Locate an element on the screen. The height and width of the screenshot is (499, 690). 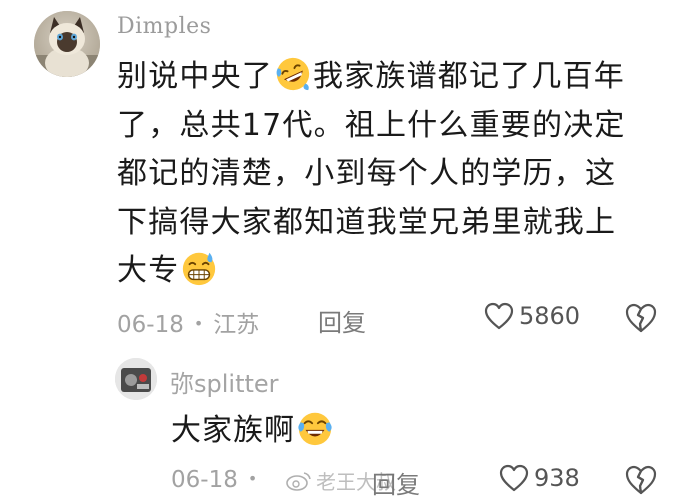
rofl-face-icon is located at coordinates (293, 74).